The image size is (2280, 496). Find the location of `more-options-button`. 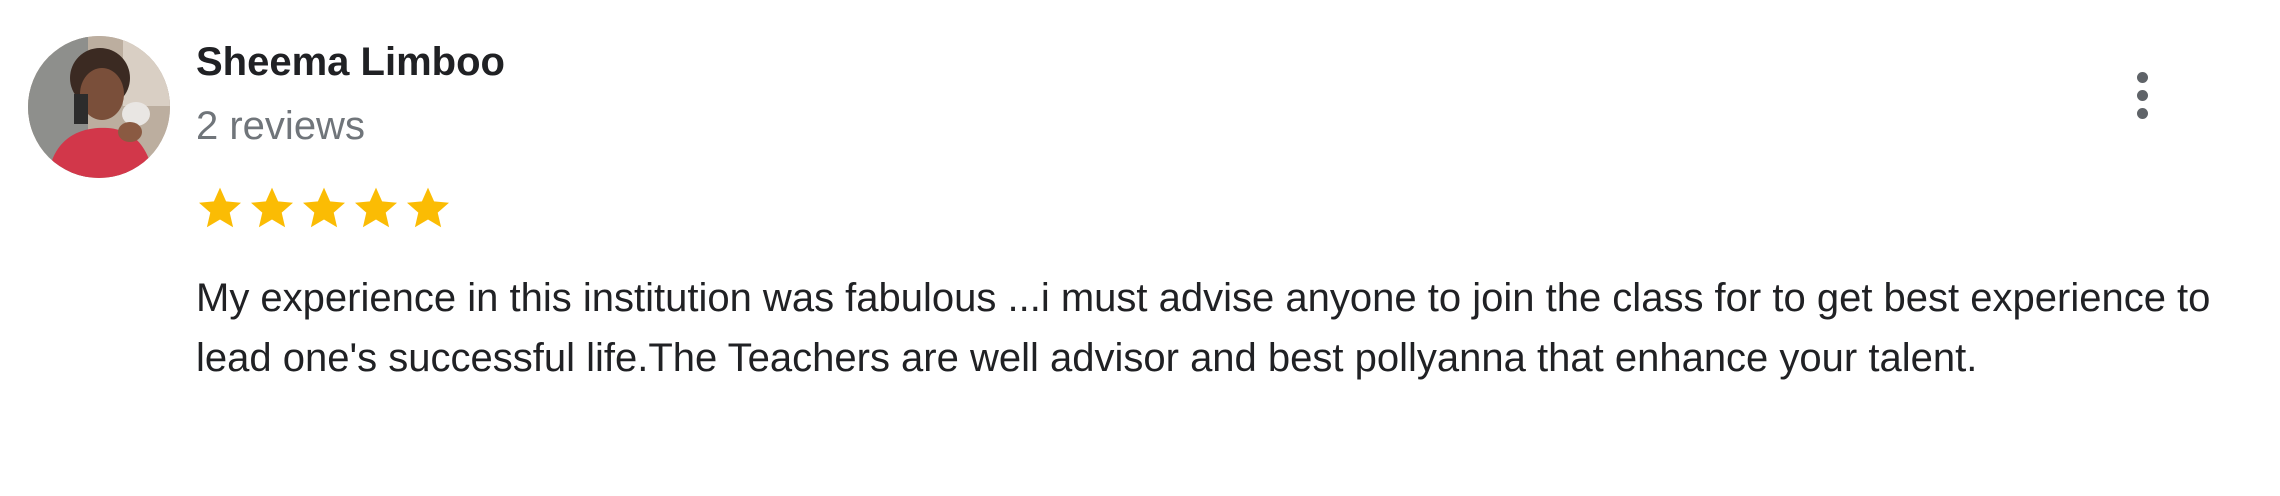

more-options-button is located at coordinates (2142, 95).